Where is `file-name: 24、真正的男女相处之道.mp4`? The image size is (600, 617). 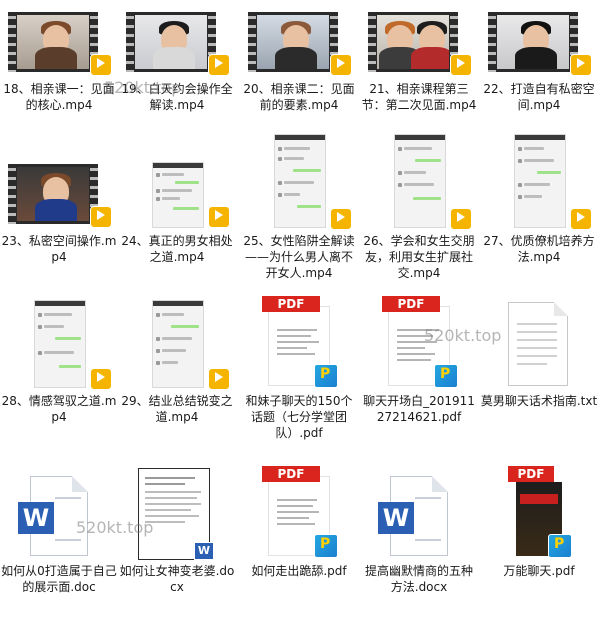
file-name: 24、真正的男女相处之道.mp4 is located at coordinates (177, 249).